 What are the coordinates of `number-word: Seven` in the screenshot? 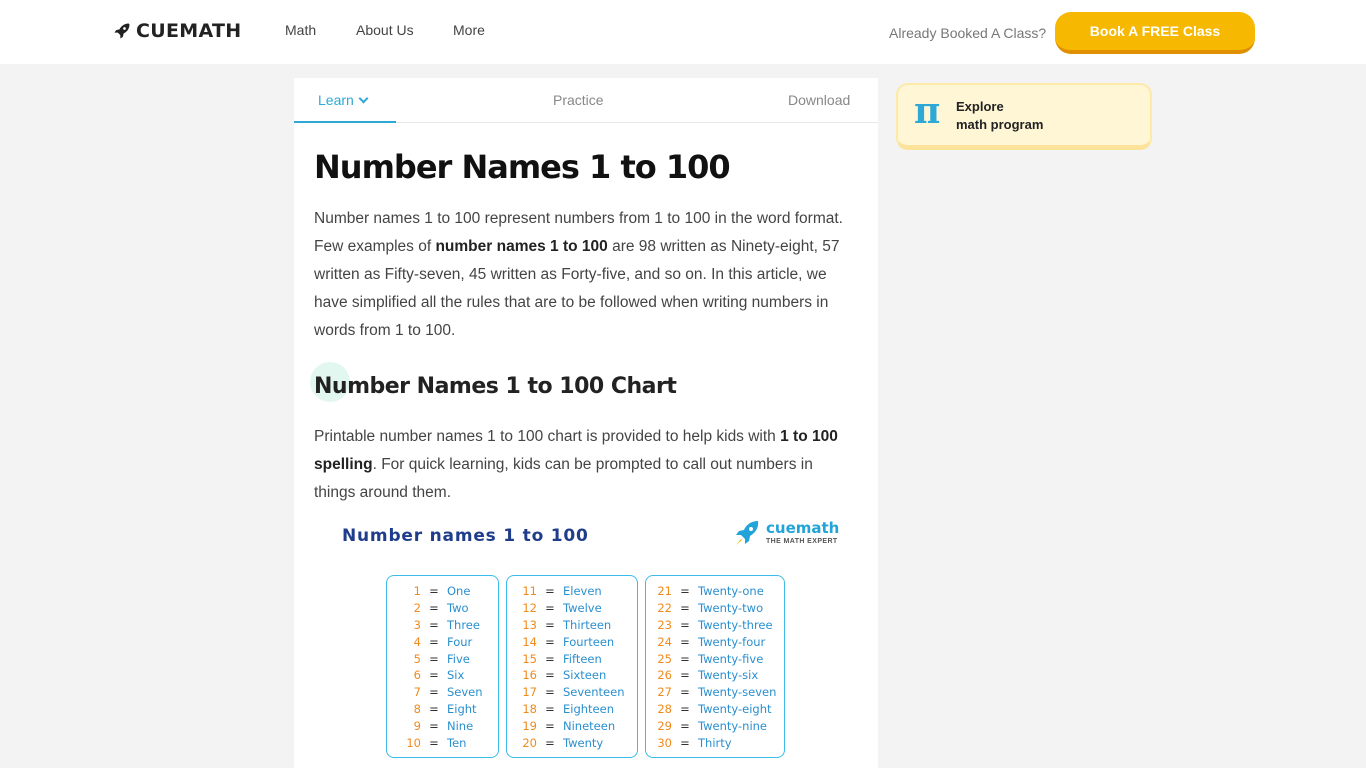 It's located at (465, 692).